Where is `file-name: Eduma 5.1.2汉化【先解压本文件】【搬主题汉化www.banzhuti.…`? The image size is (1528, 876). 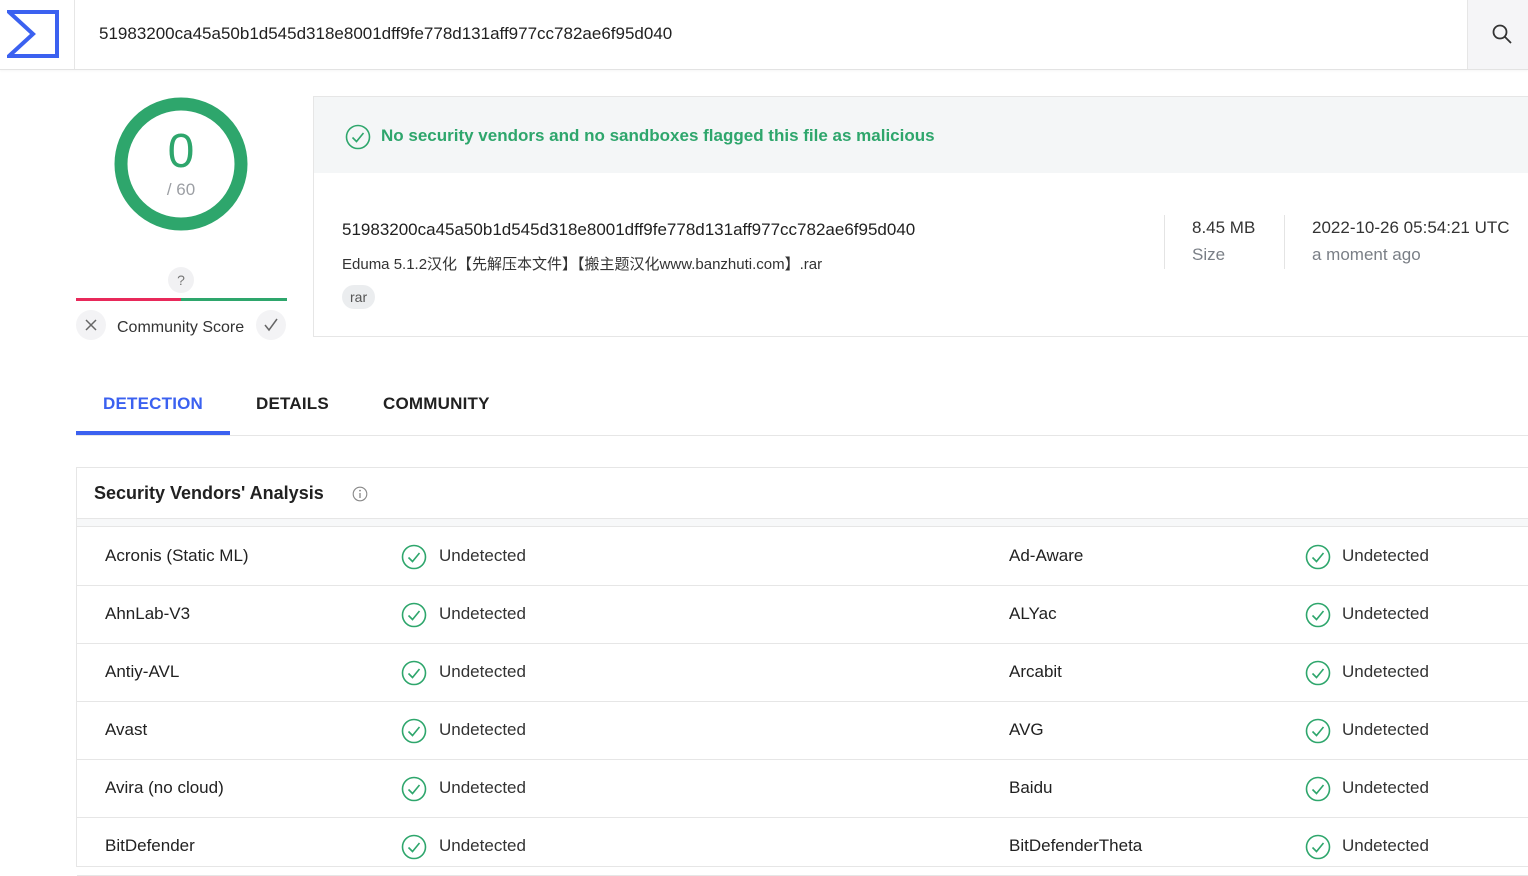 file-name: Eduma 5.1.2汉化【先解压本文件】【搬主题汉化www.banzhuti.… is located at coordinates (582, 264).